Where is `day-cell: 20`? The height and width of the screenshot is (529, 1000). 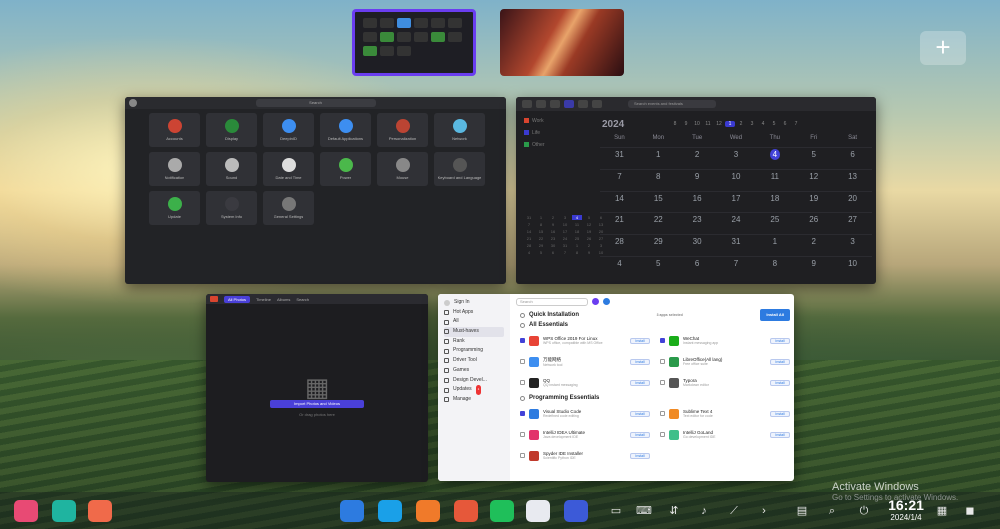
day-cell: 20 is located at coordinates (852, 201).